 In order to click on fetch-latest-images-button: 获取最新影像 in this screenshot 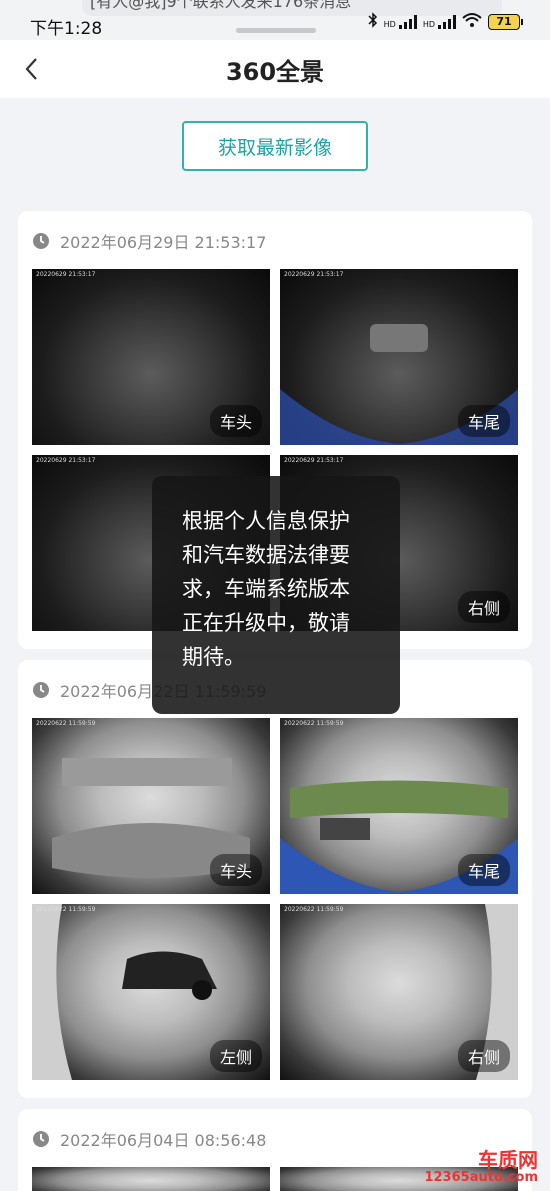, I will do `click(275, 146)`.